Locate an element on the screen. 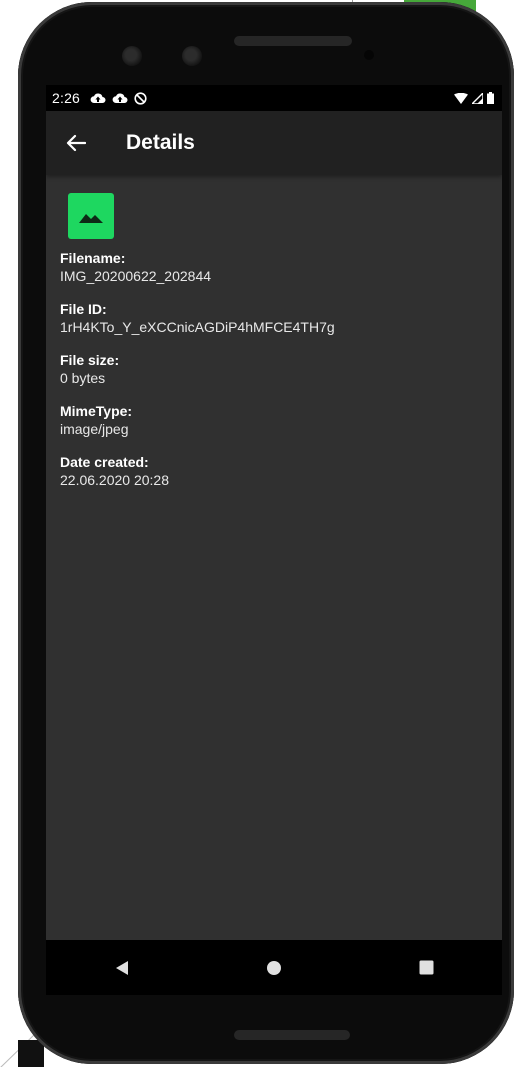  nav-home-button is located at coordinates (274, 967).